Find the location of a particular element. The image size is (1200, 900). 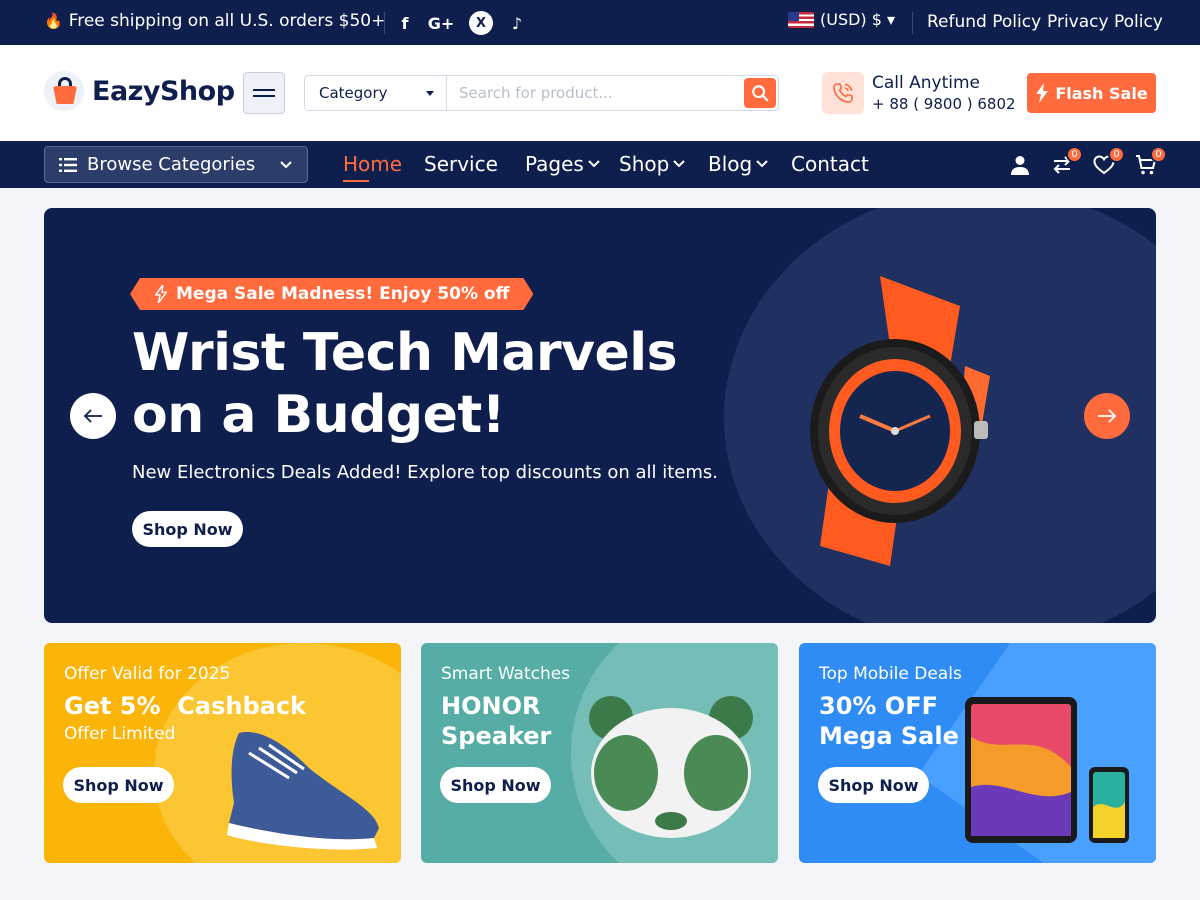

wishlist-count-badge: 0 is located at coordinates (1116, 154).